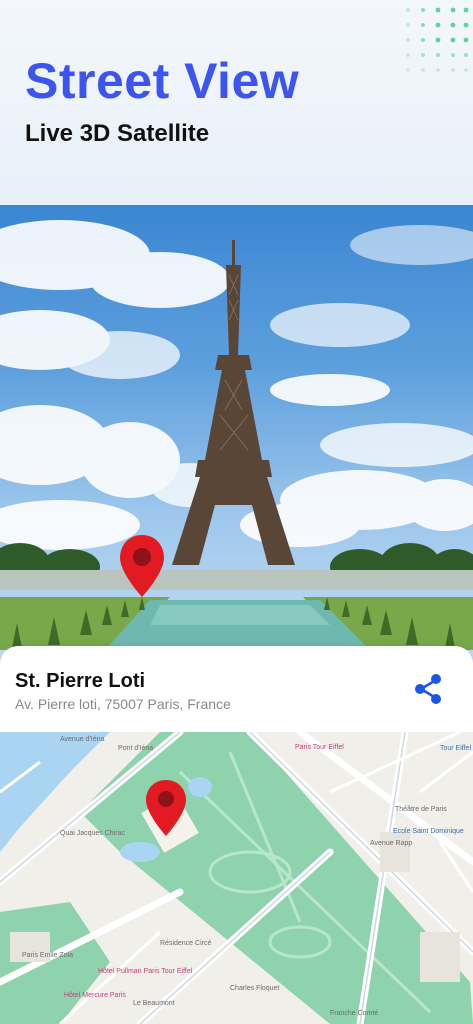 The image size is (473, 1024). I want to click on app-title: Street View, so click(162, 81).